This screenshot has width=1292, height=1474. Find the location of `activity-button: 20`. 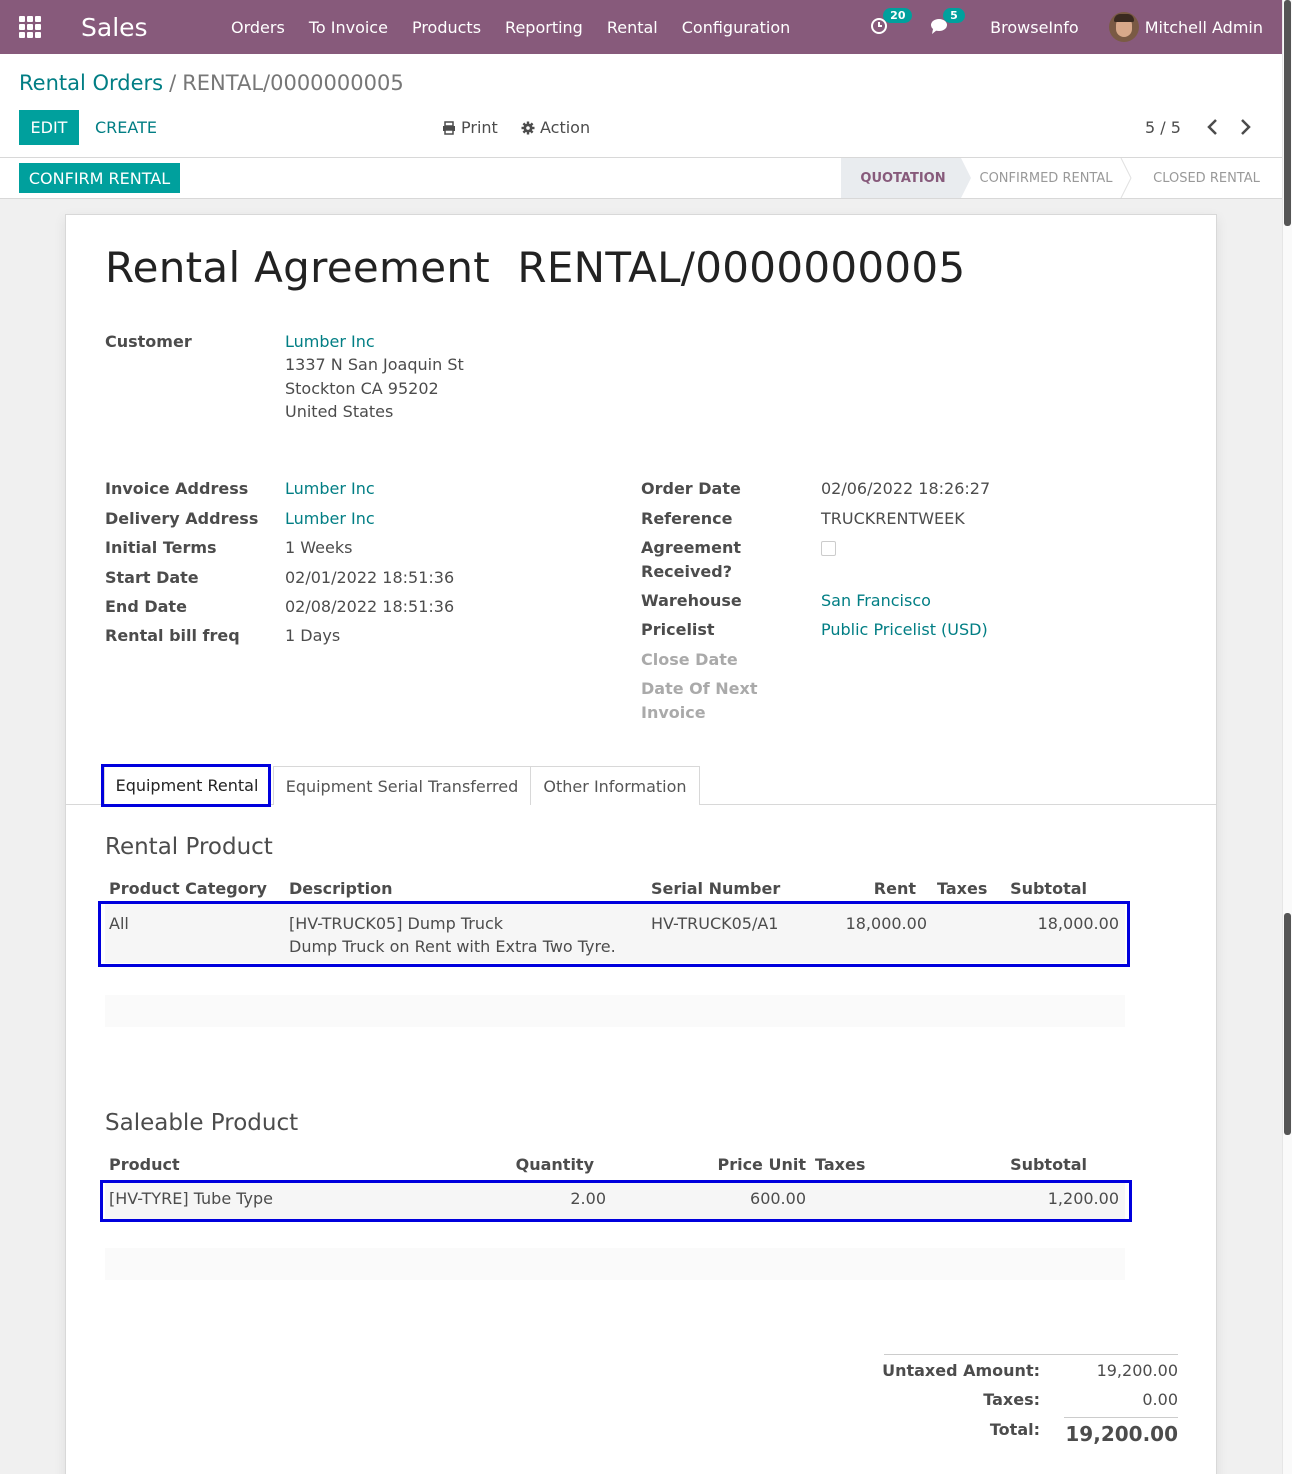

activity-button: 20 is located at coordinates (891, 22).